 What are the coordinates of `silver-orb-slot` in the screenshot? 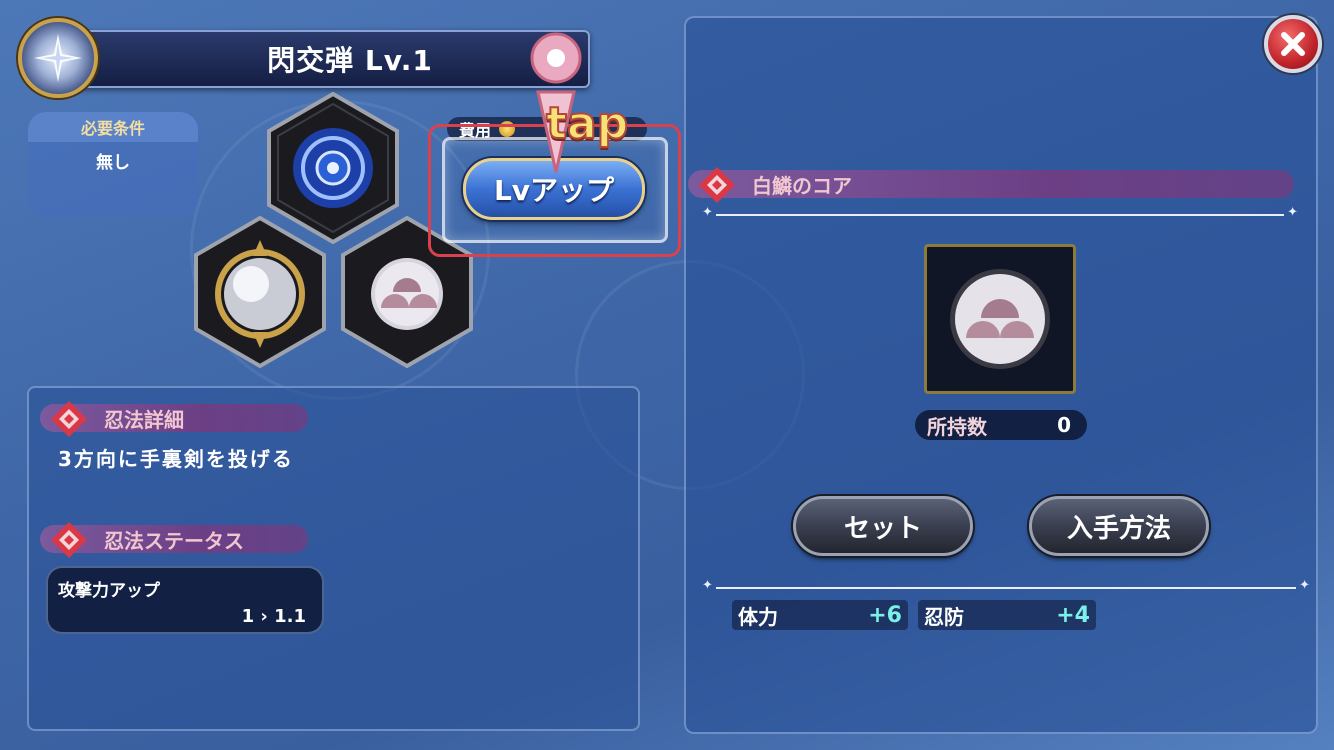 It's located at (260, 292).